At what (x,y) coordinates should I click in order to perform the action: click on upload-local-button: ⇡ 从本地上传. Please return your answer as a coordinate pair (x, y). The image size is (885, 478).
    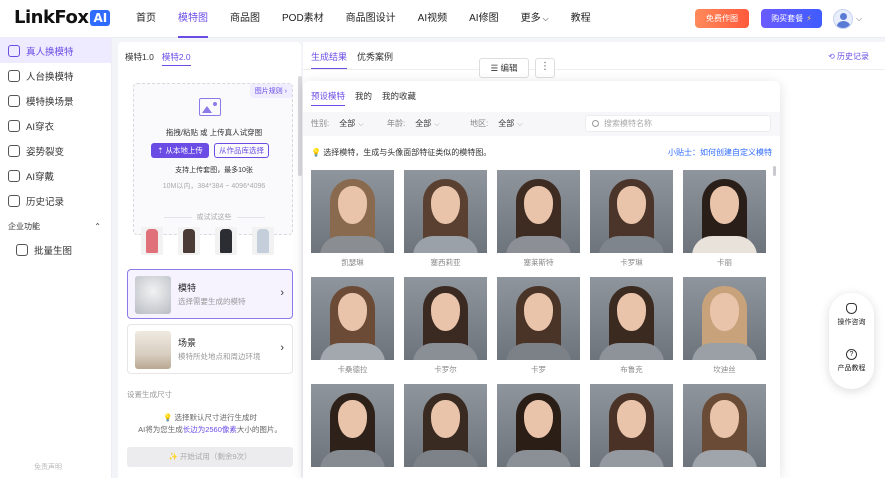
    Looking at the image, I should click on (180, 150).